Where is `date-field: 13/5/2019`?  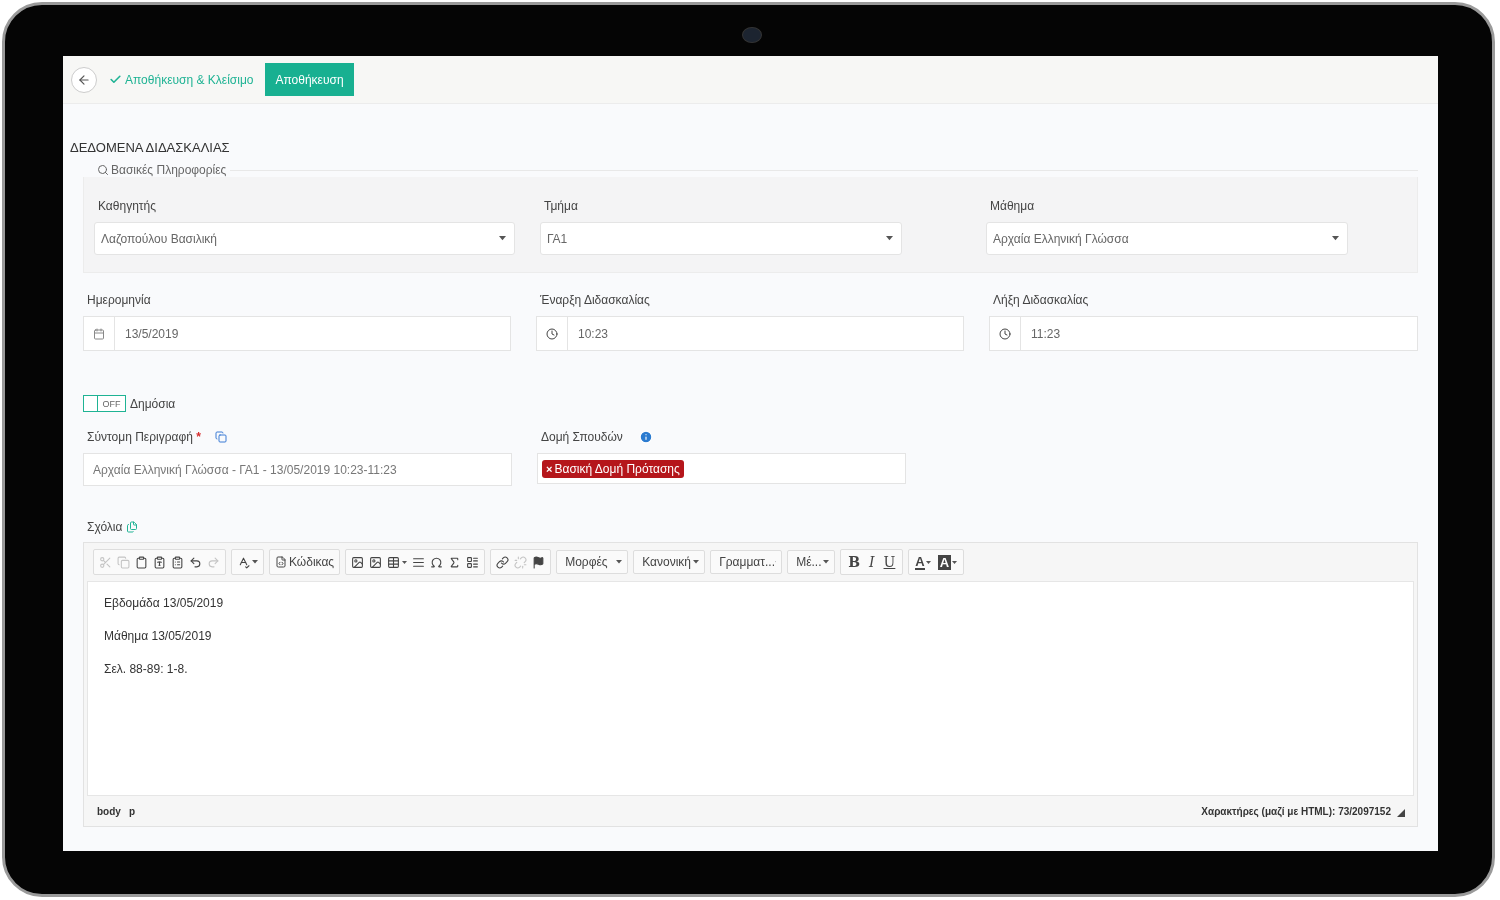
date-field: 13/5/2019 is located at coordinates (297, 333).